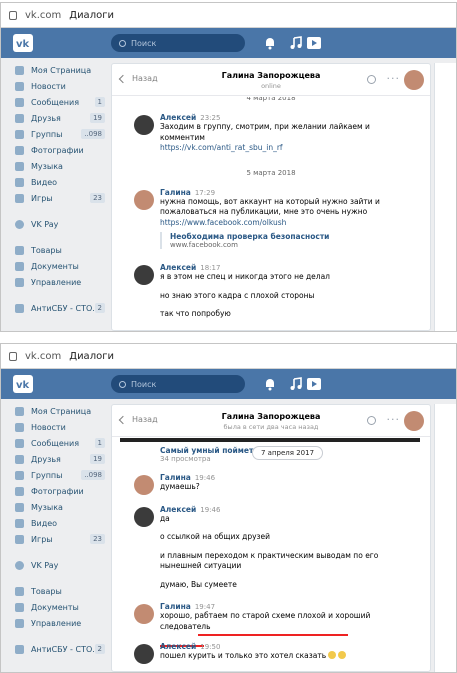 The width and height of the screenshot is (457, 673). I want to click on message-link: https://vk.com/anti_rat_sbu_in_rf, so click(291, 148).